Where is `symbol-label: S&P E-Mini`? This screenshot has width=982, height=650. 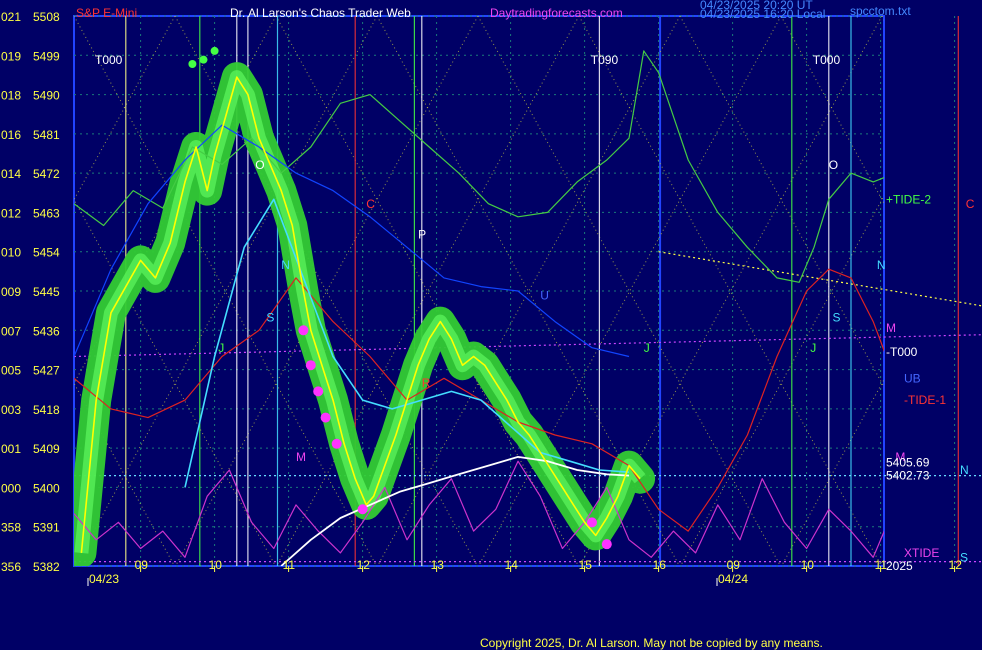 symbol-label: S&P E-Mini is located at coordinates (106, 13).